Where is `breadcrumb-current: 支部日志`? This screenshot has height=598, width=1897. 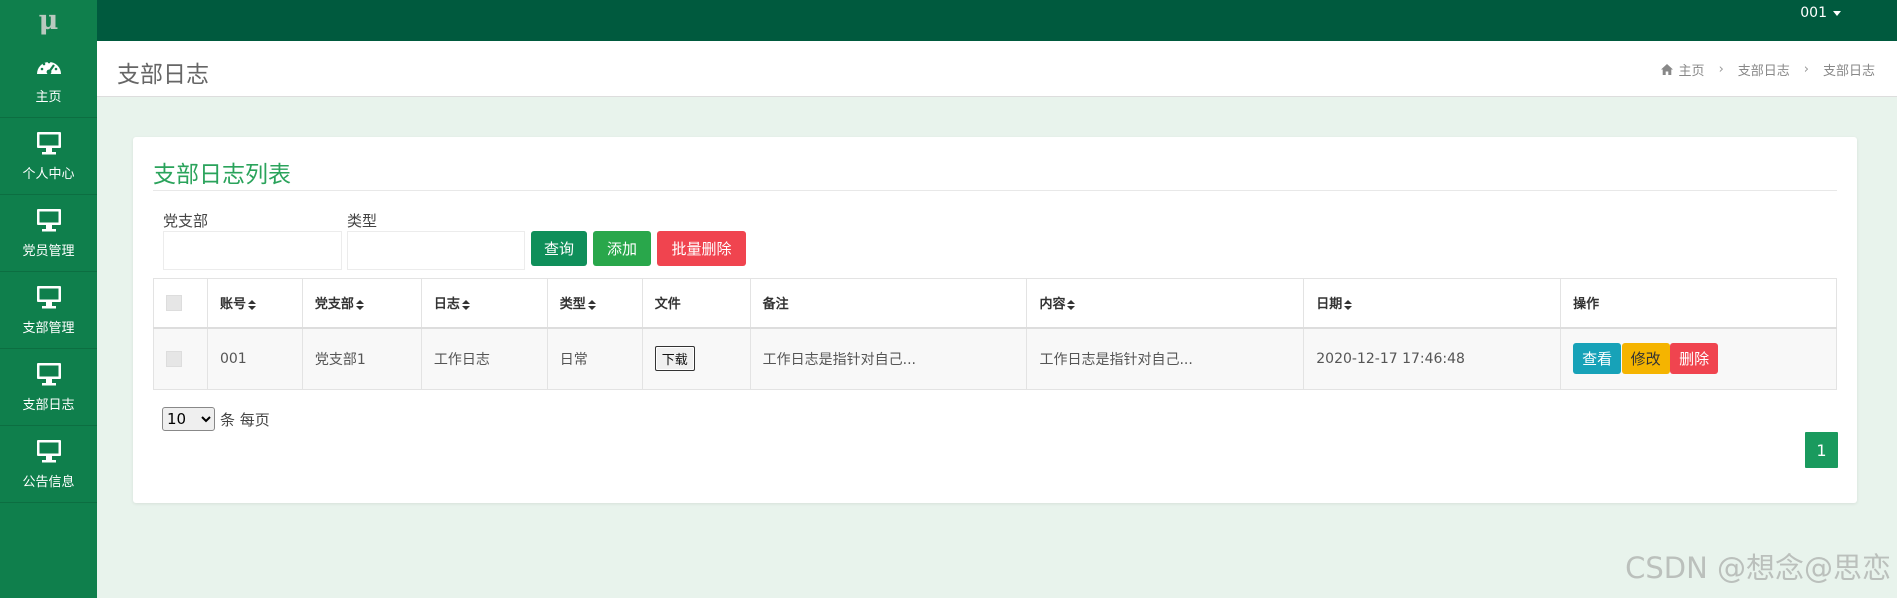
breadcrumb-current: 支部日志 is located at coordinates (1848, 71).